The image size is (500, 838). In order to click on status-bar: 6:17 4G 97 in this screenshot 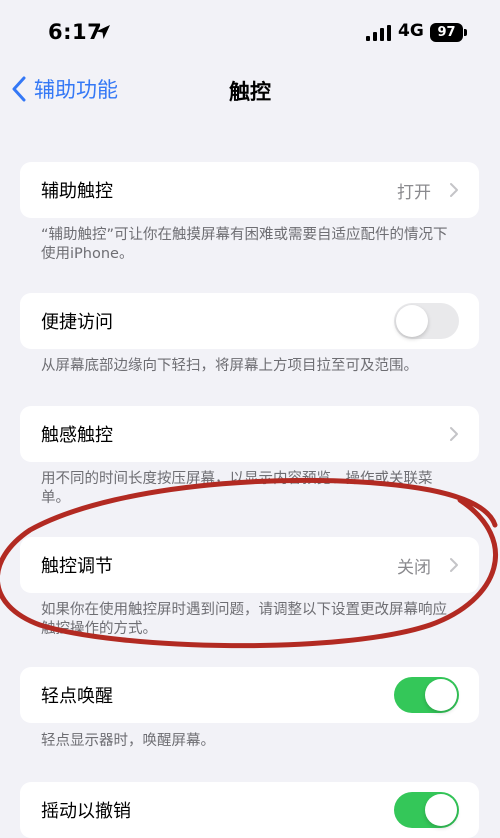, I will do `click(250, 31)`.